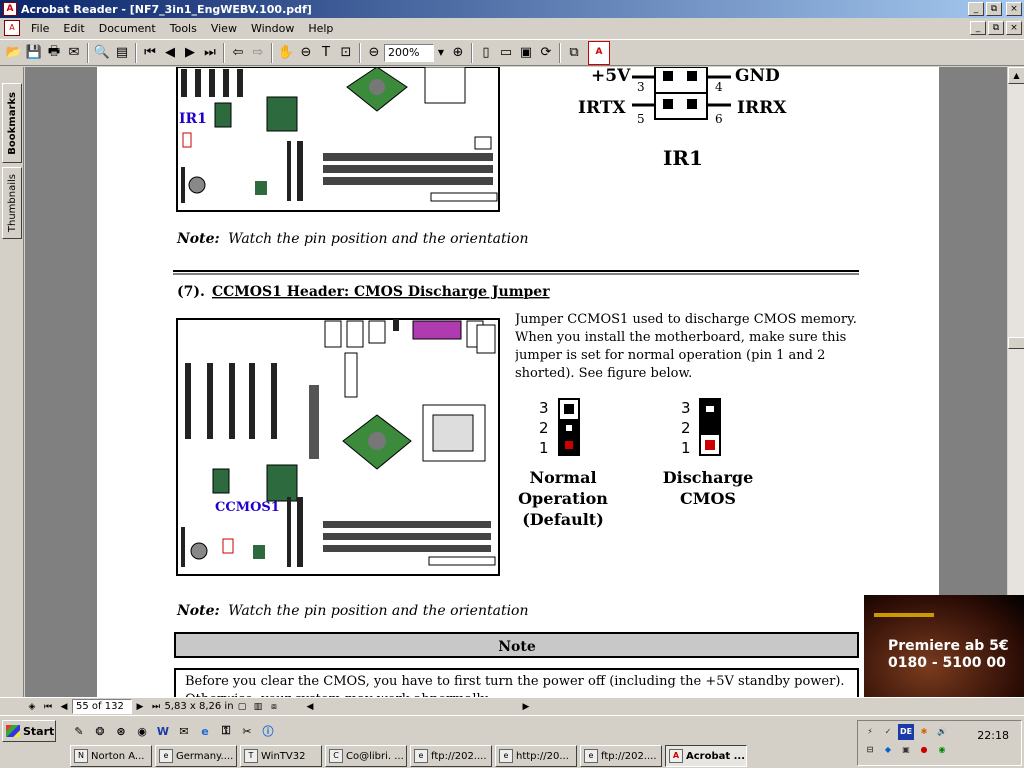 Image resolution: width=1024 pixels, height=768 pixels. What do you see at coordinates (140, 707) in the screenshot?
I see `status-next-page-icon: ▶` at bounding box center [140, 707].